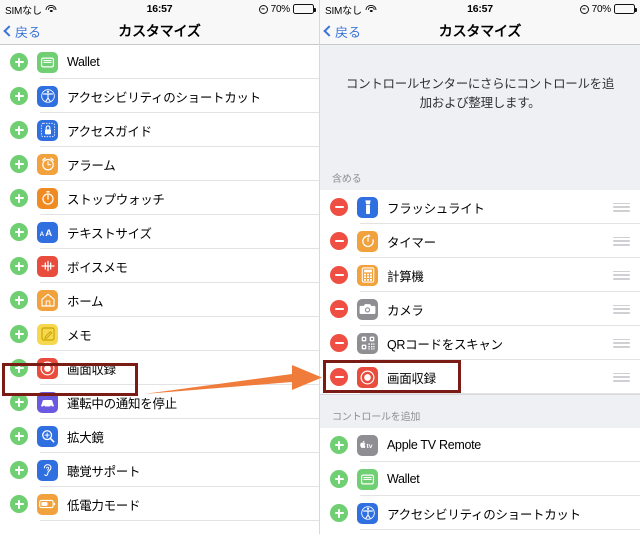  I want to click on list-item: アラーム, so click(159, 164).